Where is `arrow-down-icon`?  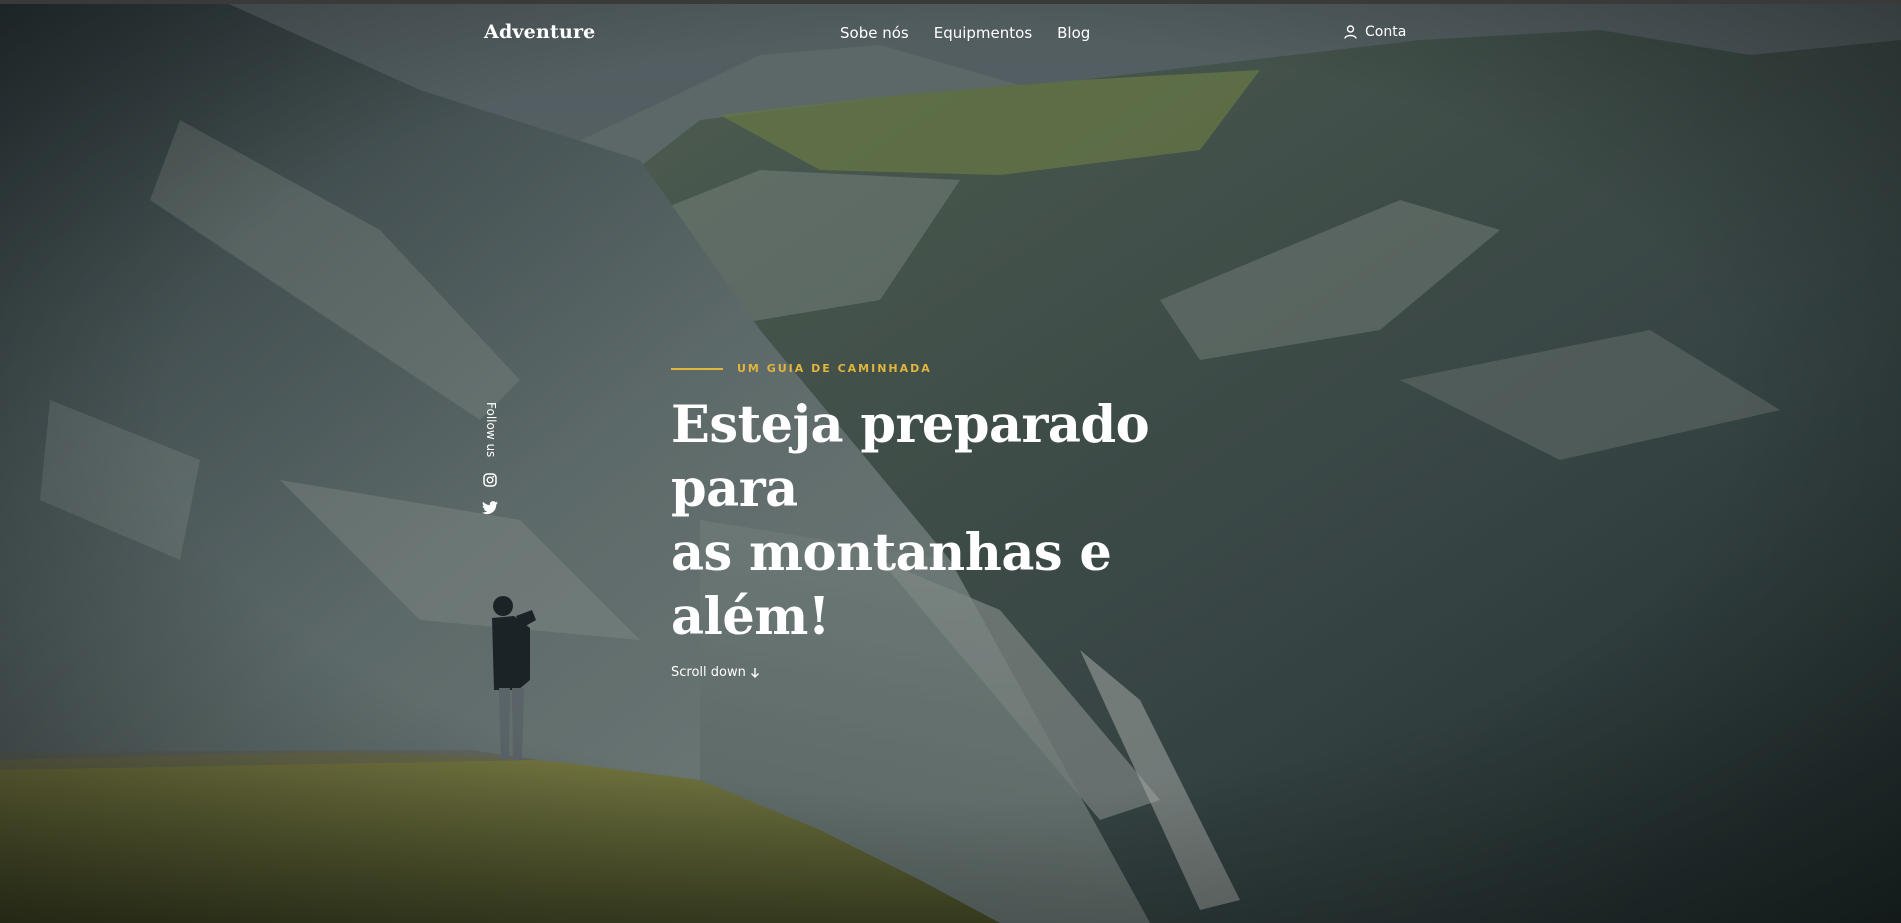 arrow-down-icon is located at coordinates (754, 672).